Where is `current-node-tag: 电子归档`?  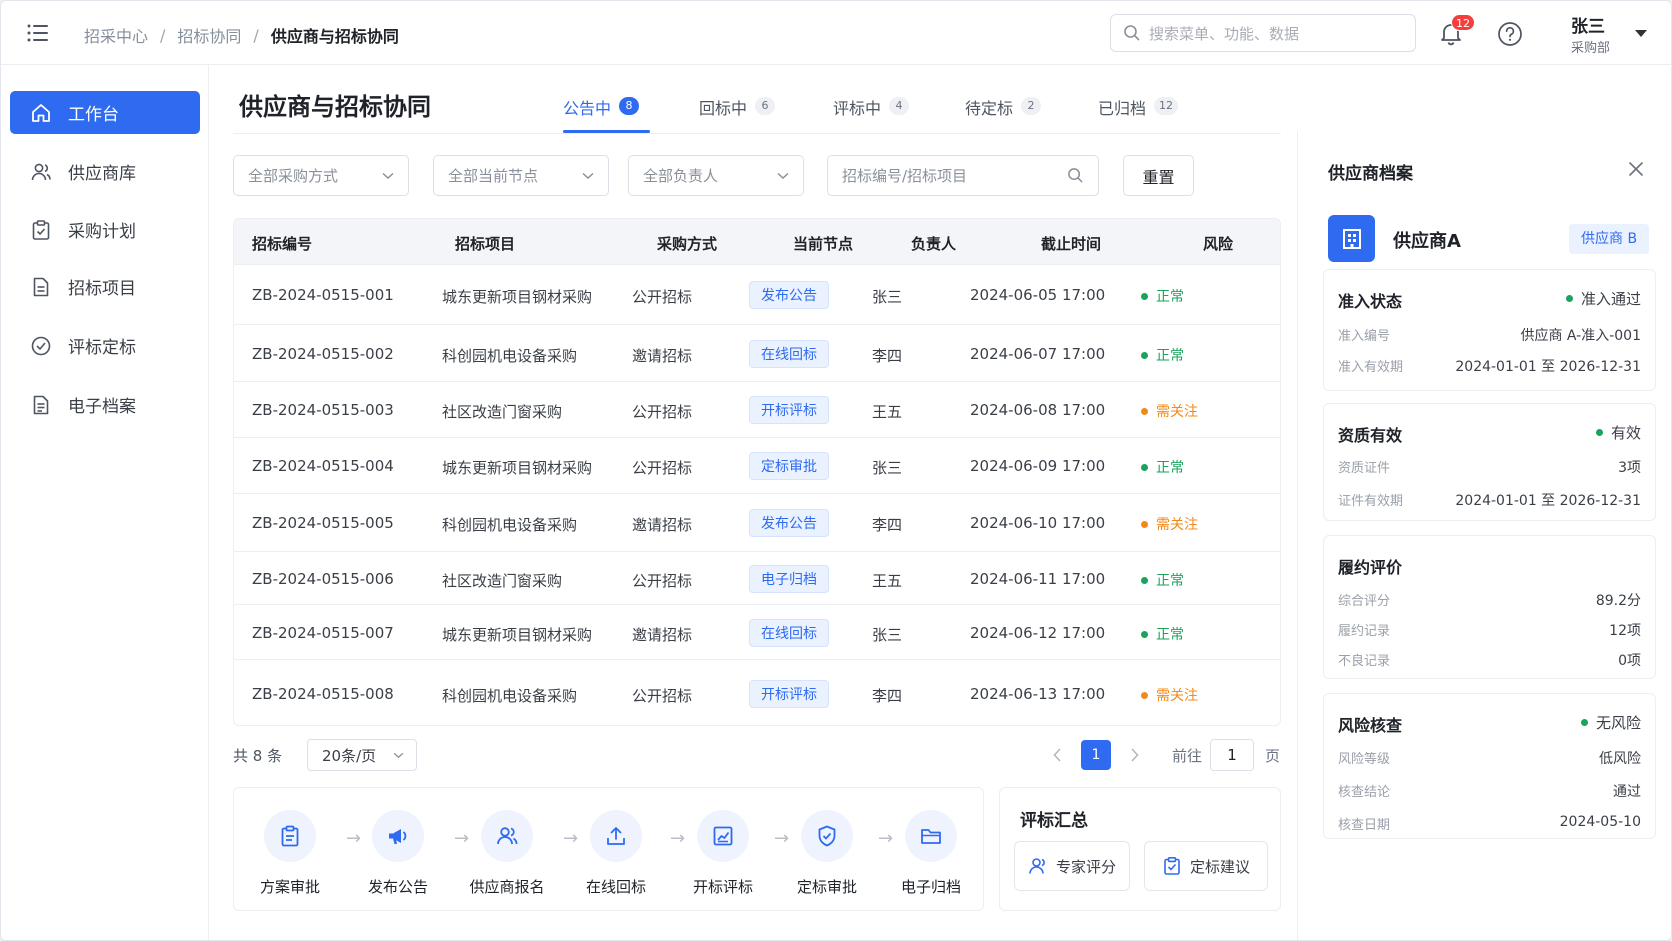
current-node-tag: 电子归档 is located at coordinates (789, 579).